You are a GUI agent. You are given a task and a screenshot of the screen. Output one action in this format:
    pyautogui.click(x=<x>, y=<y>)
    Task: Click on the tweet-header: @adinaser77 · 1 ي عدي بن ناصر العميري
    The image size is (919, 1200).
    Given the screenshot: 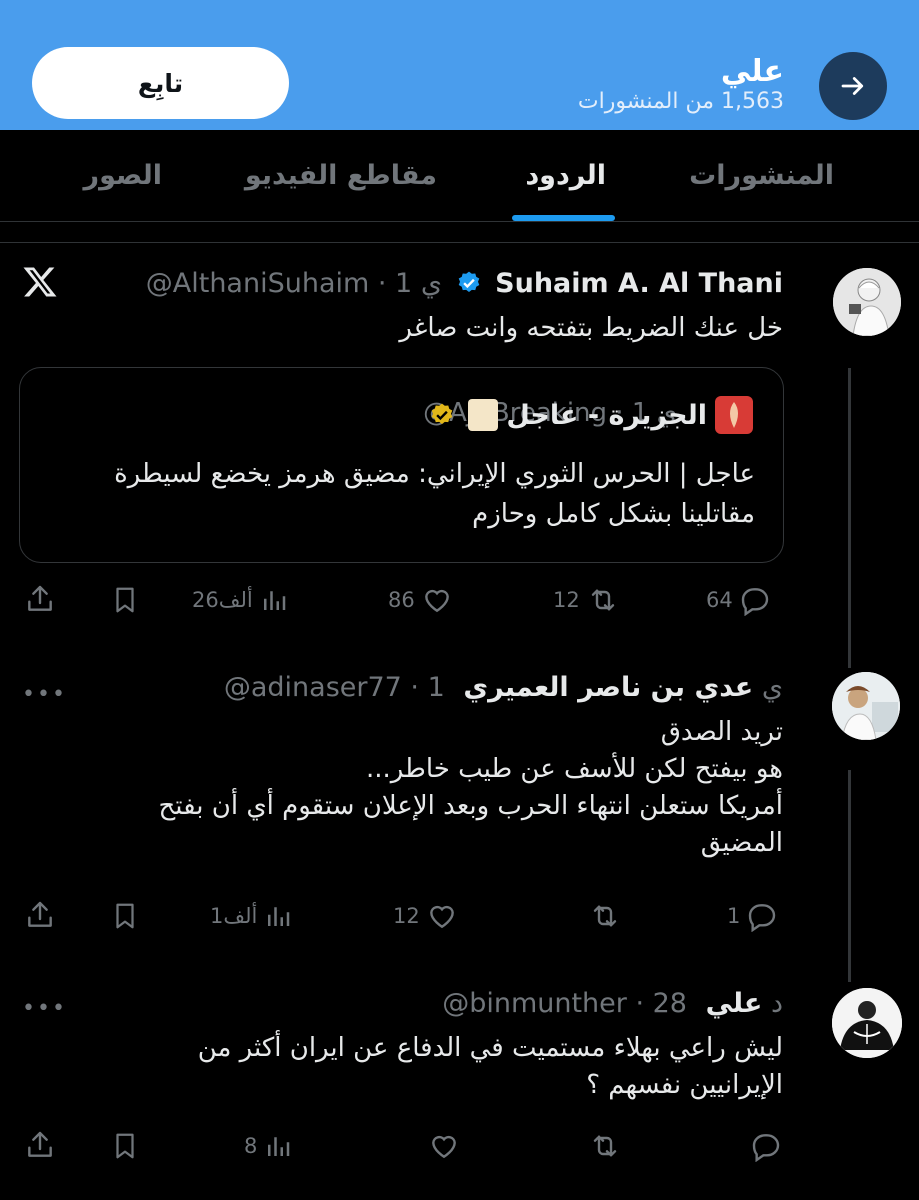 What is the action you would take?
    pyautogui.click(x=503, y=687)
    